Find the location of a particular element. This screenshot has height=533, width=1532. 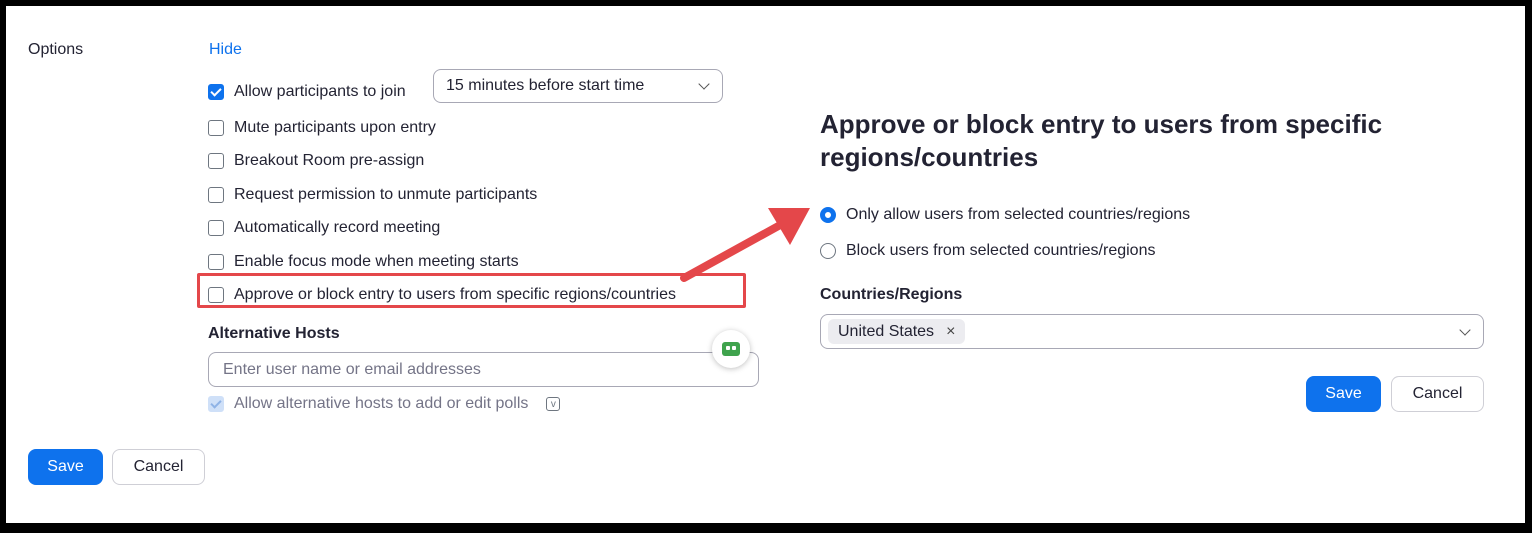

join-time-select: 15 minutes before start time is located at coordinates (578, 86).